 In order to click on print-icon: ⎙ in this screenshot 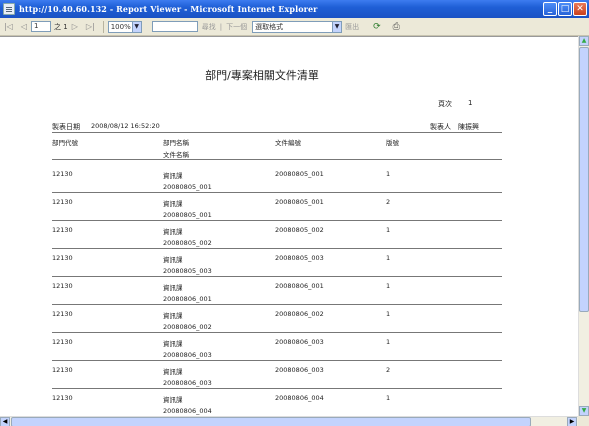, I will do `click(396, 27)`.